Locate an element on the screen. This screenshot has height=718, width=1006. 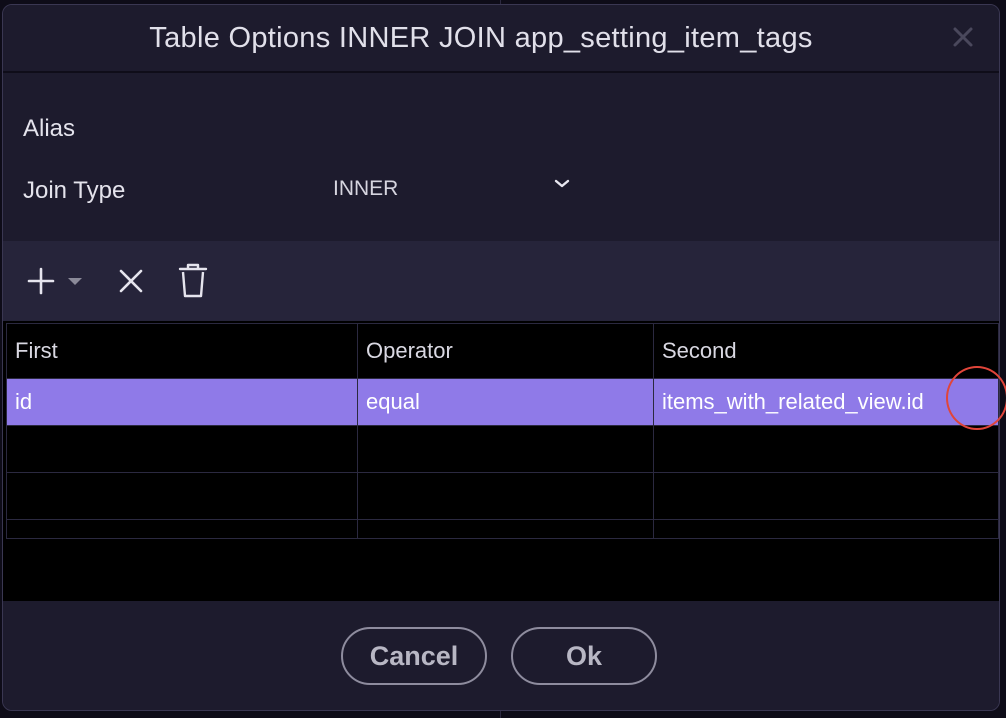
cancel-button: Cancel is located at coordinates (414, 656).